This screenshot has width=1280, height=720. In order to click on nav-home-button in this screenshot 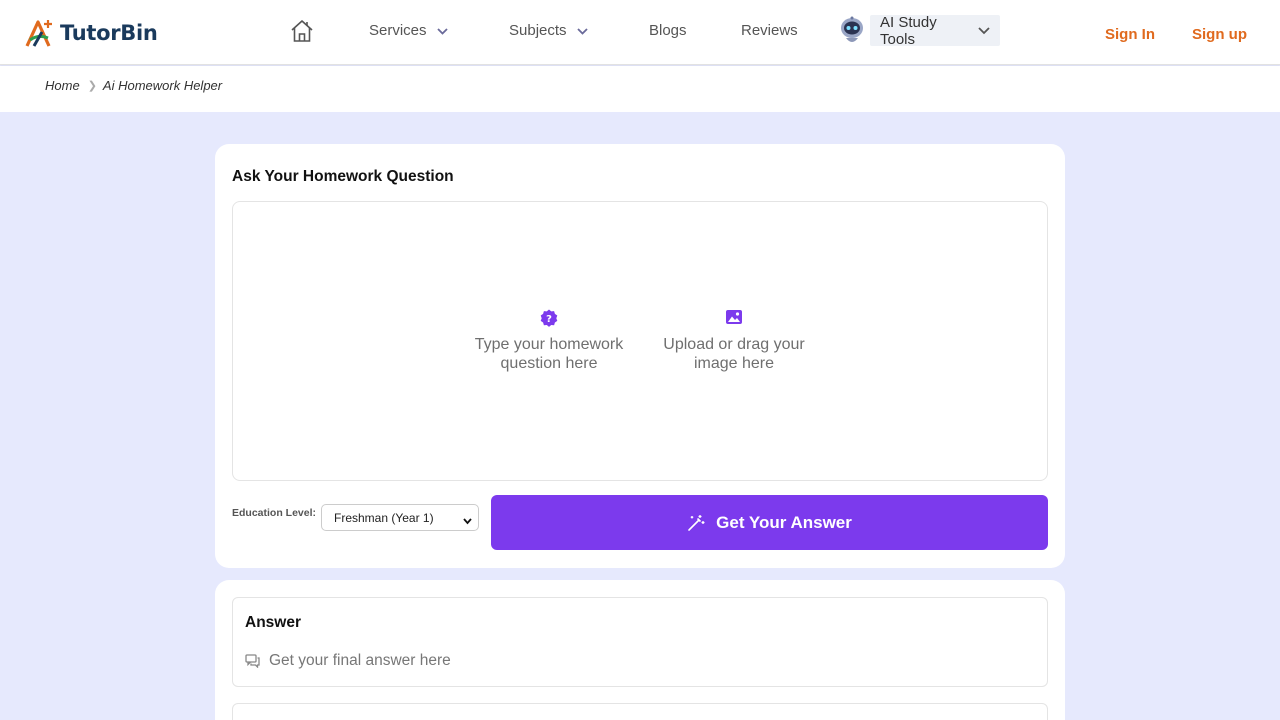, I will do `click(302, 31)`.